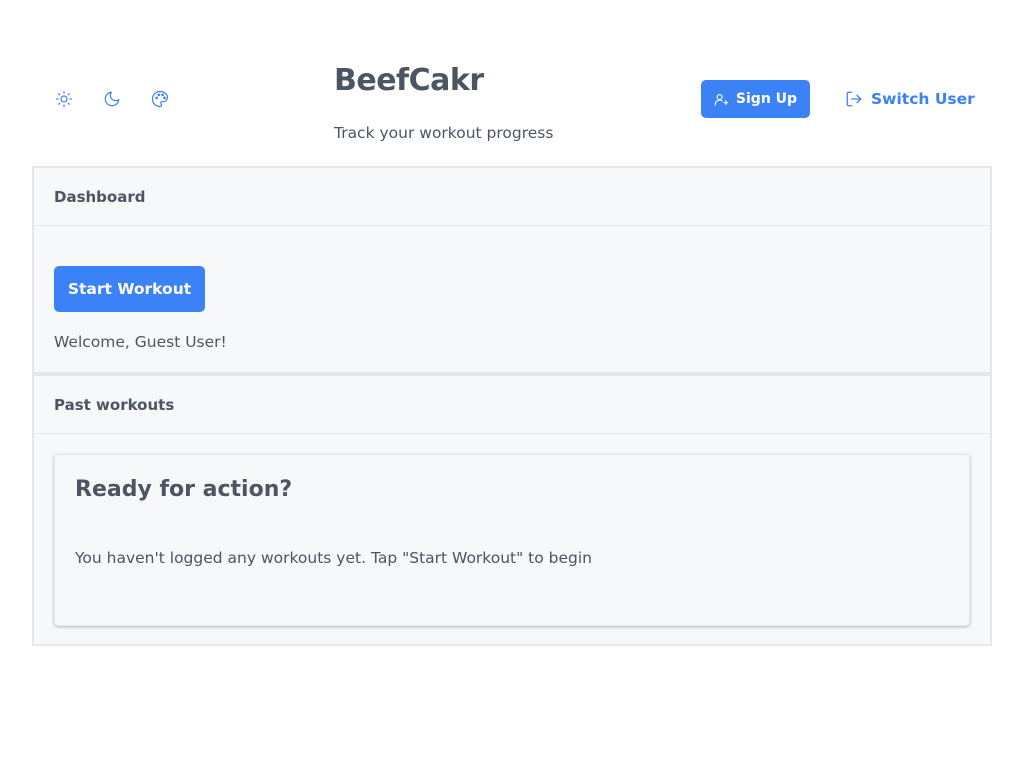 The width and height of the screenshot is (1024, 768). I want to click on past-workouts-heading: Past workouts, so click(512, 405).